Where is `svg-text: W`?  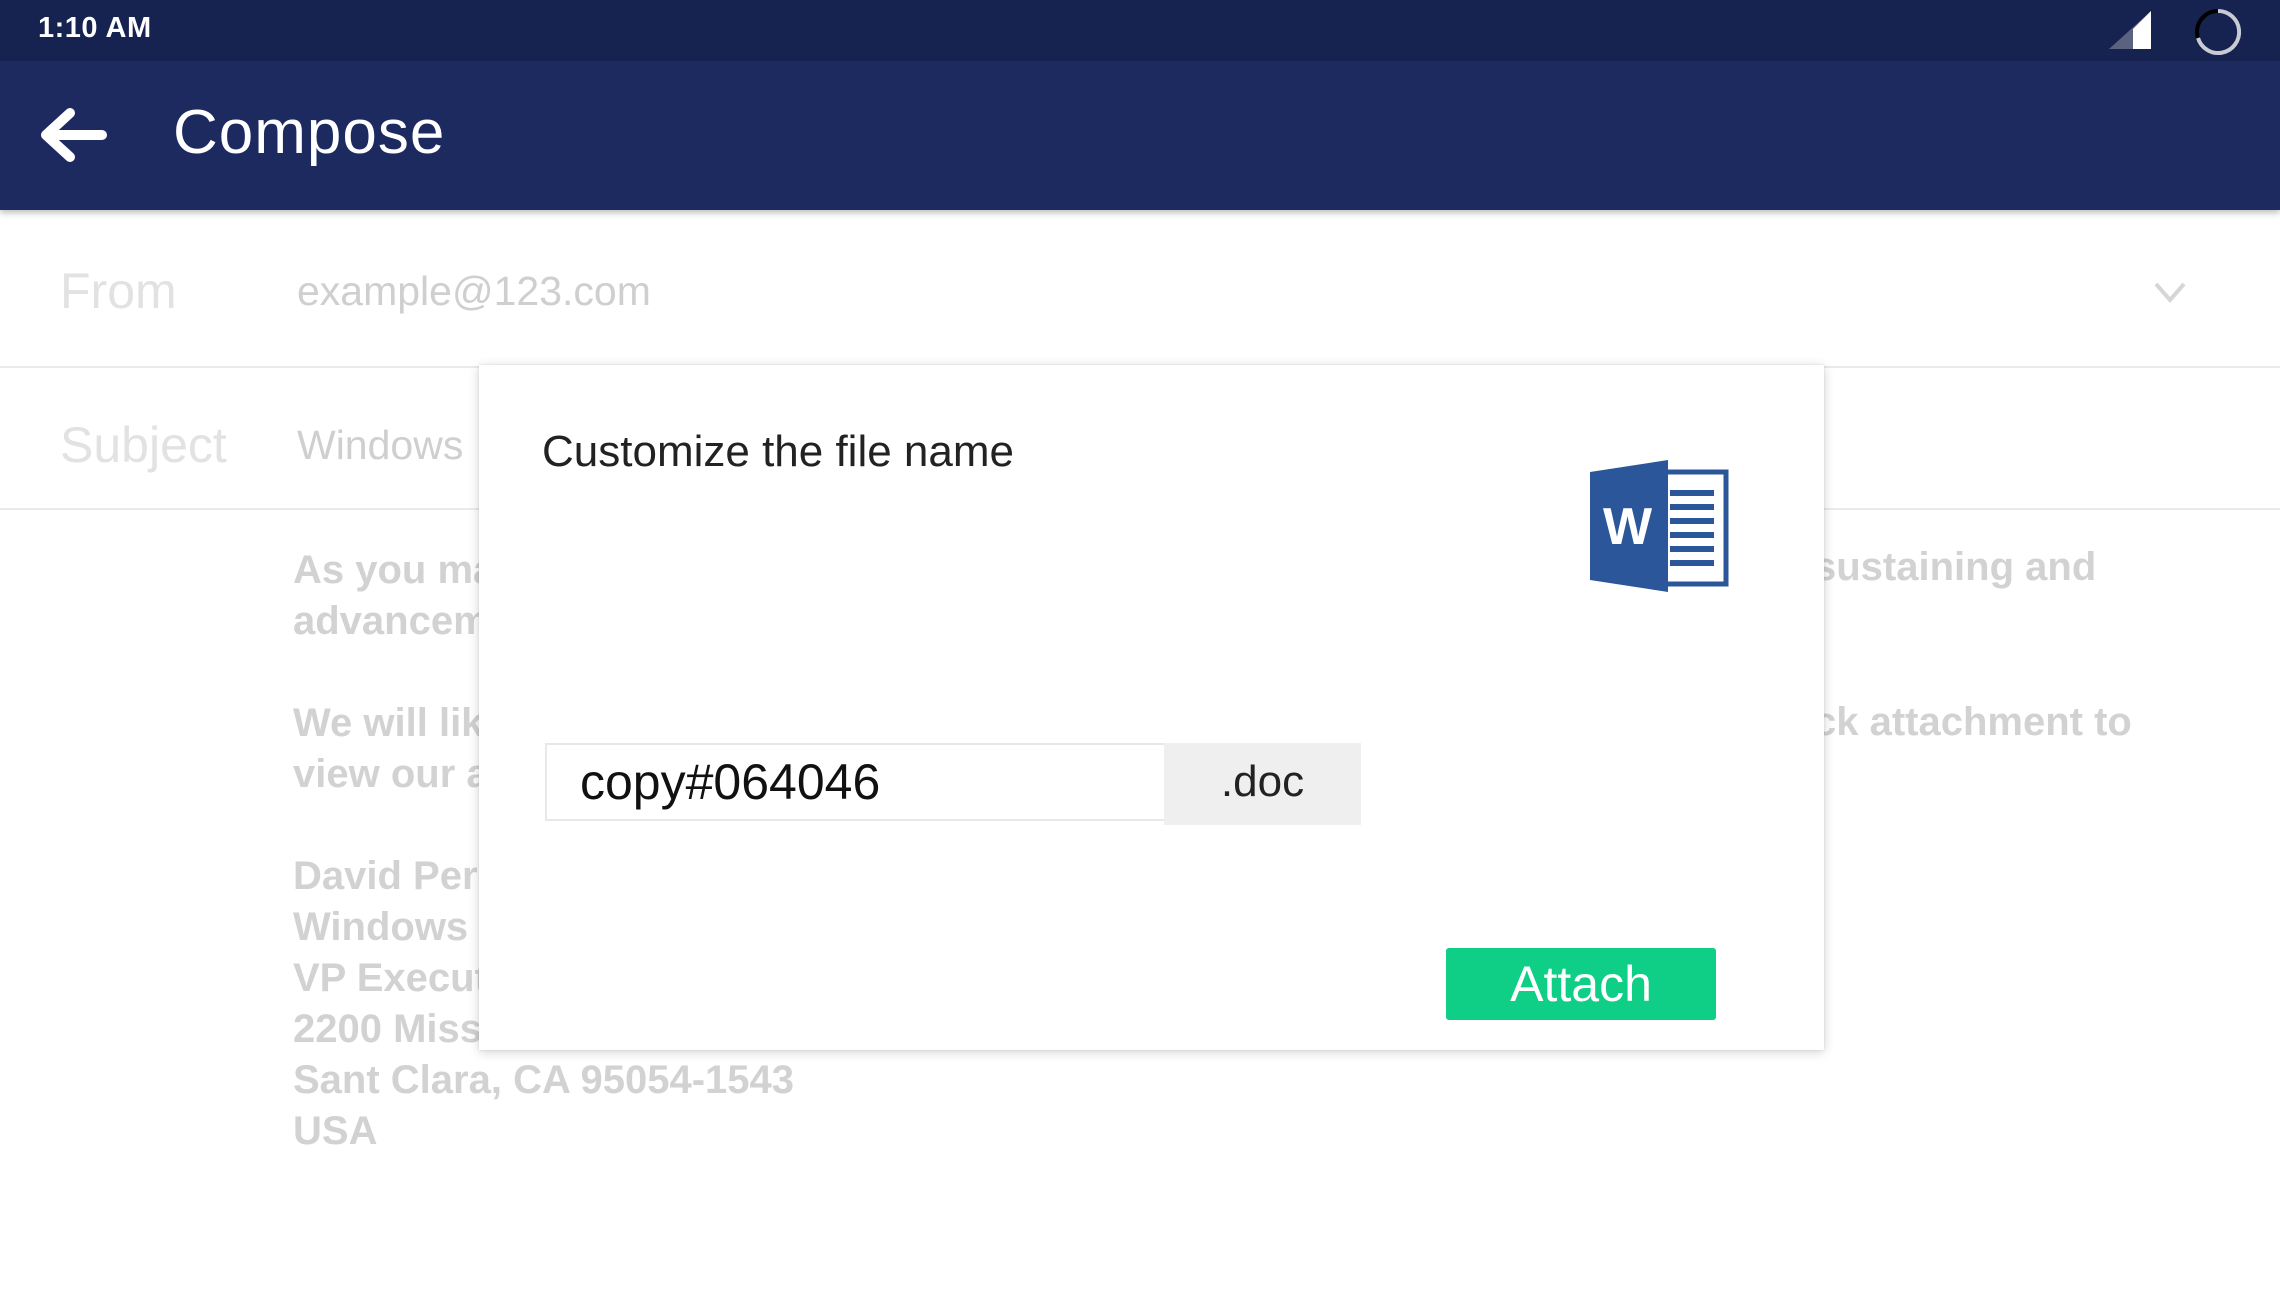 svg-text: W is located at coordinates (1628, 527).